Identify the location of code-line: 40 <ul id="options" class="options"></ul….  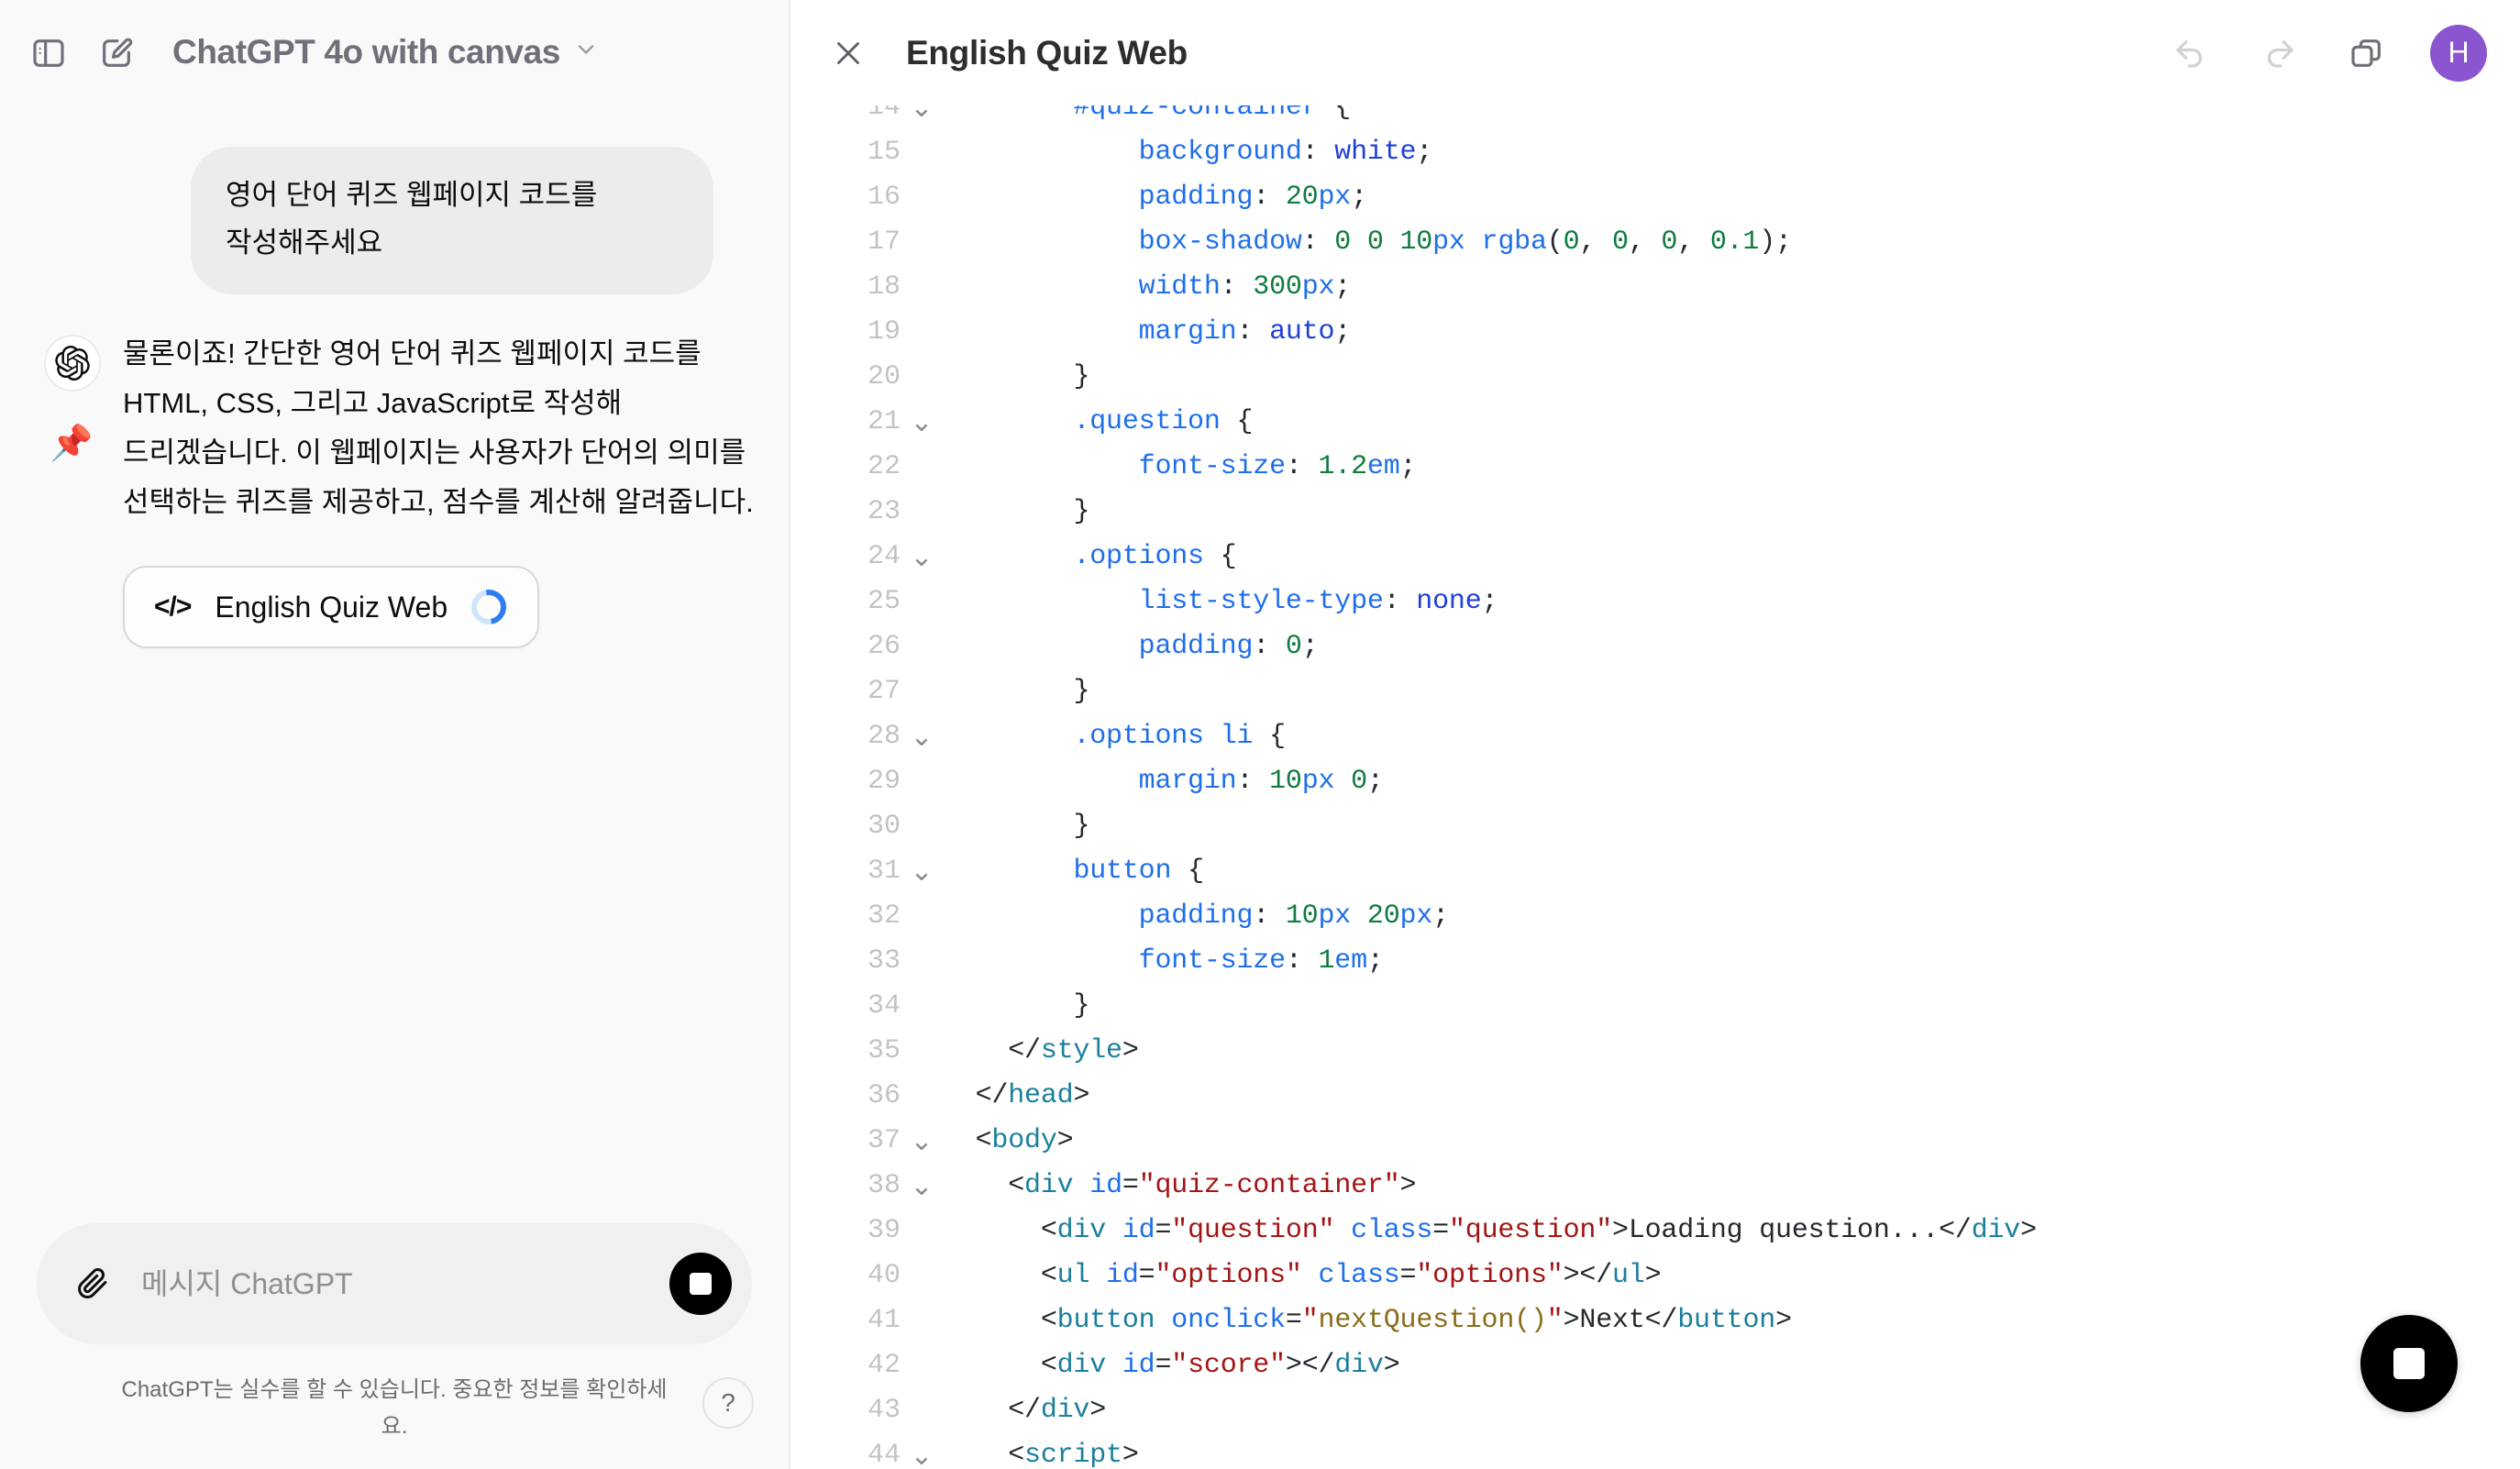
(1655, 1276).